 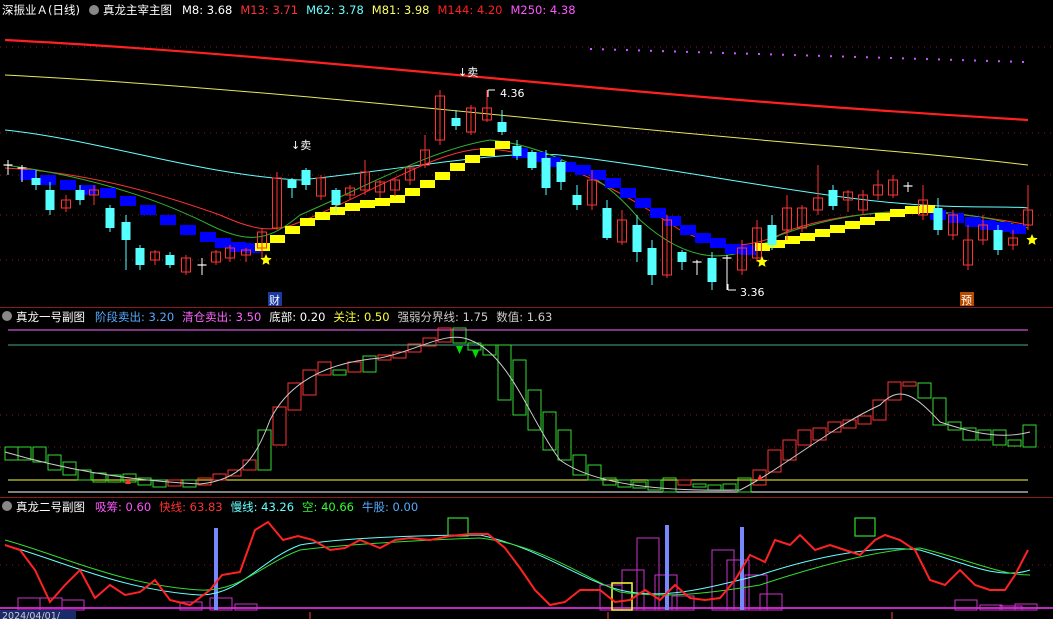 I want to click on cai-badge-text: 财, so click(x=274, y=300).